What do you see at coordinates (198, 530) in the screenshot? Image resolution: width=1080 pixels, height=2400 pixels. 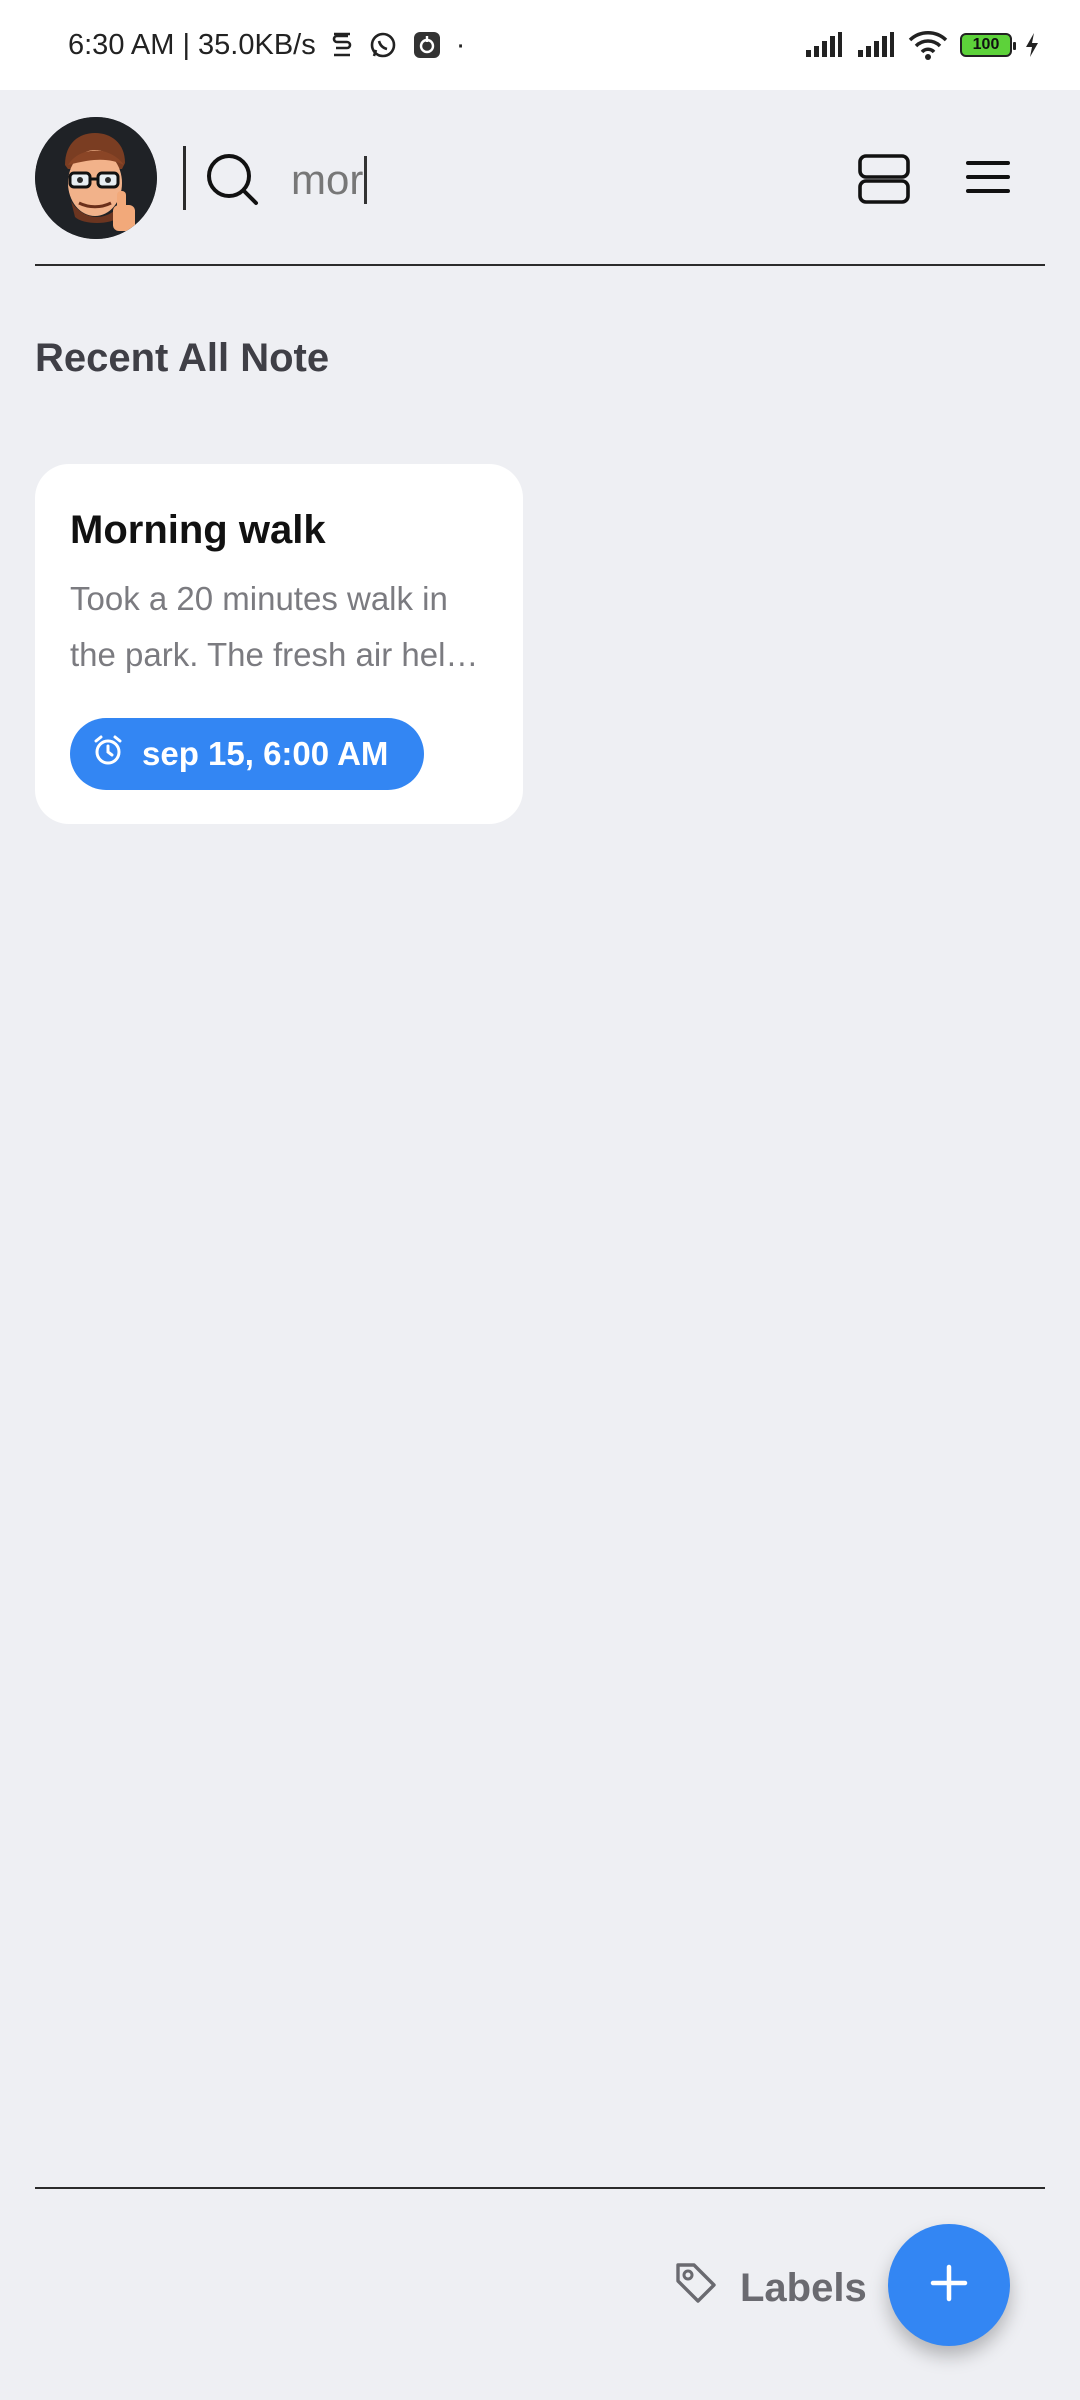 I see `note-title: Morning walk` at bounding box center [198, 530].